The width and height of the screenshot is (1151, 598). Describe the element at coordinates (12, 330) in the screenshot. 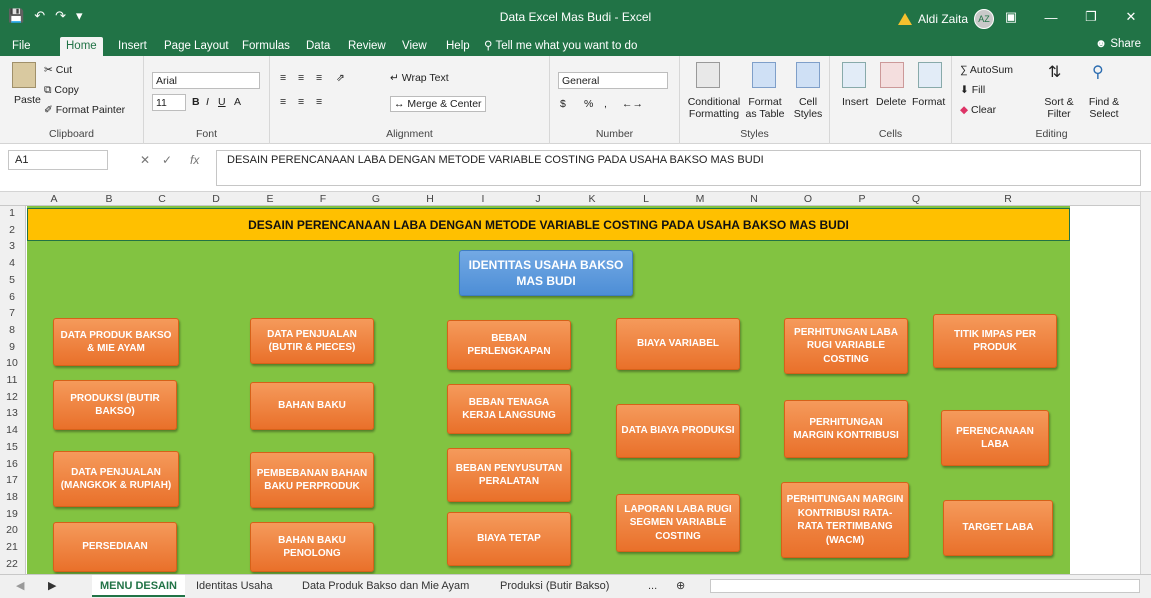

I see `row-header-8: 8` at that location.